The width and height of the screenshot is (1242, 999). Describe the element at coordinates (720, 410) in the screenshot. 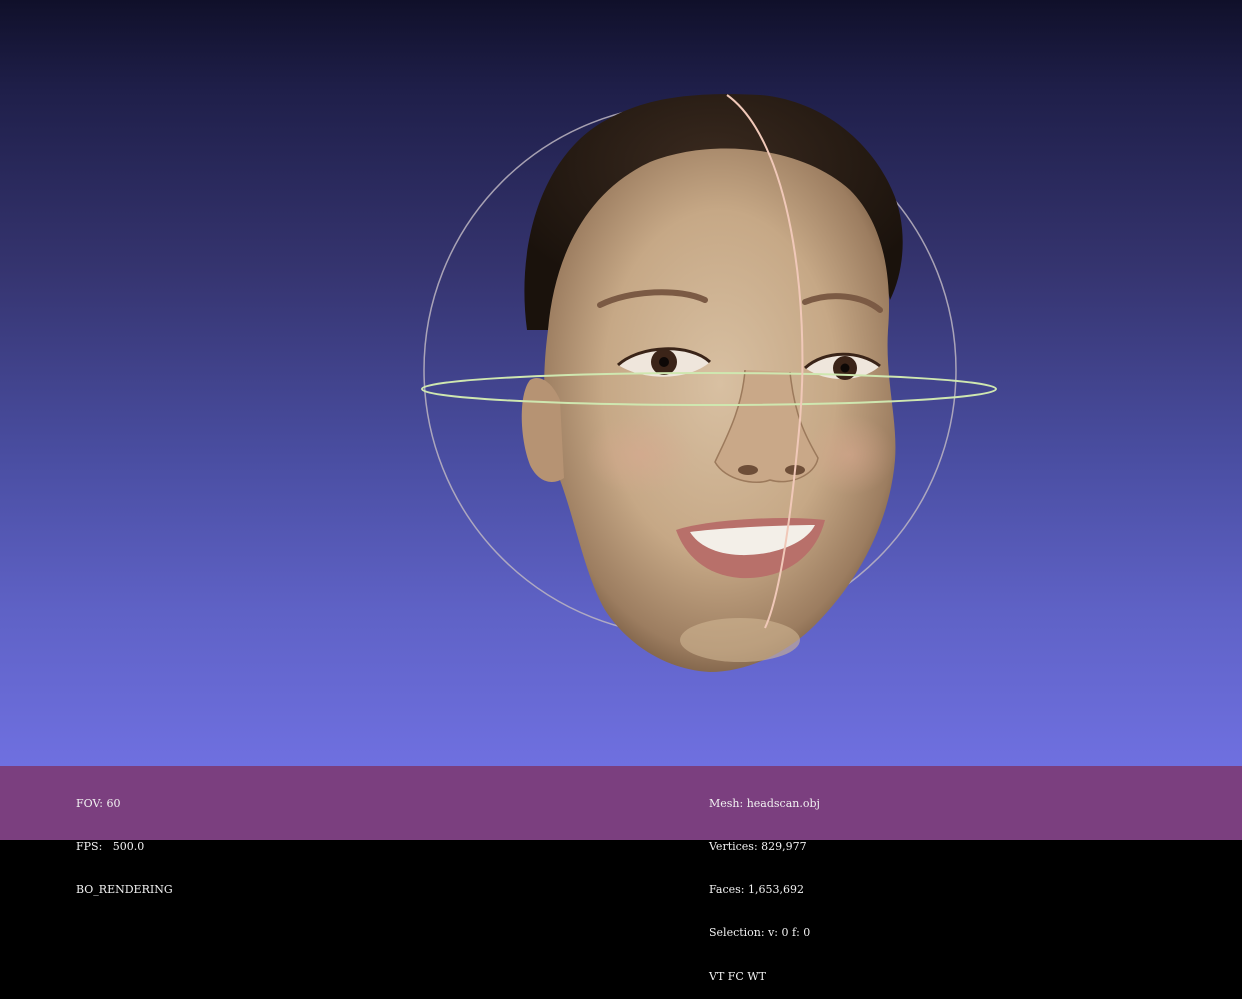

I see `face-shape` at that location.